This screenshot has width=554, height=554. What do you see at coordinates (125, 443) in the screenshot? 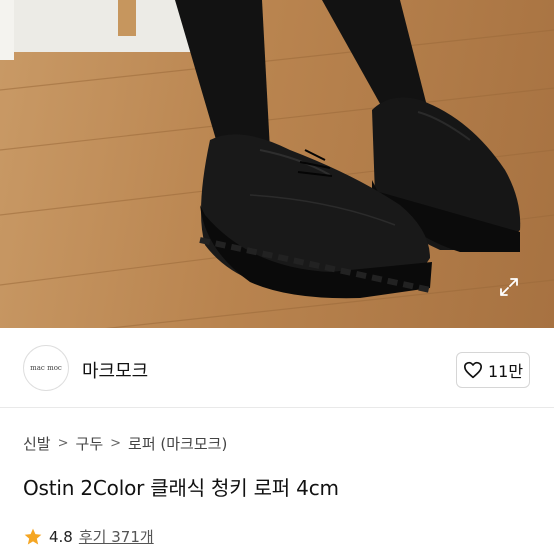
I see `breadcrumb: 신발 > 구두 > 로퍼 (마크모크)` at bounding box center [125, 443].